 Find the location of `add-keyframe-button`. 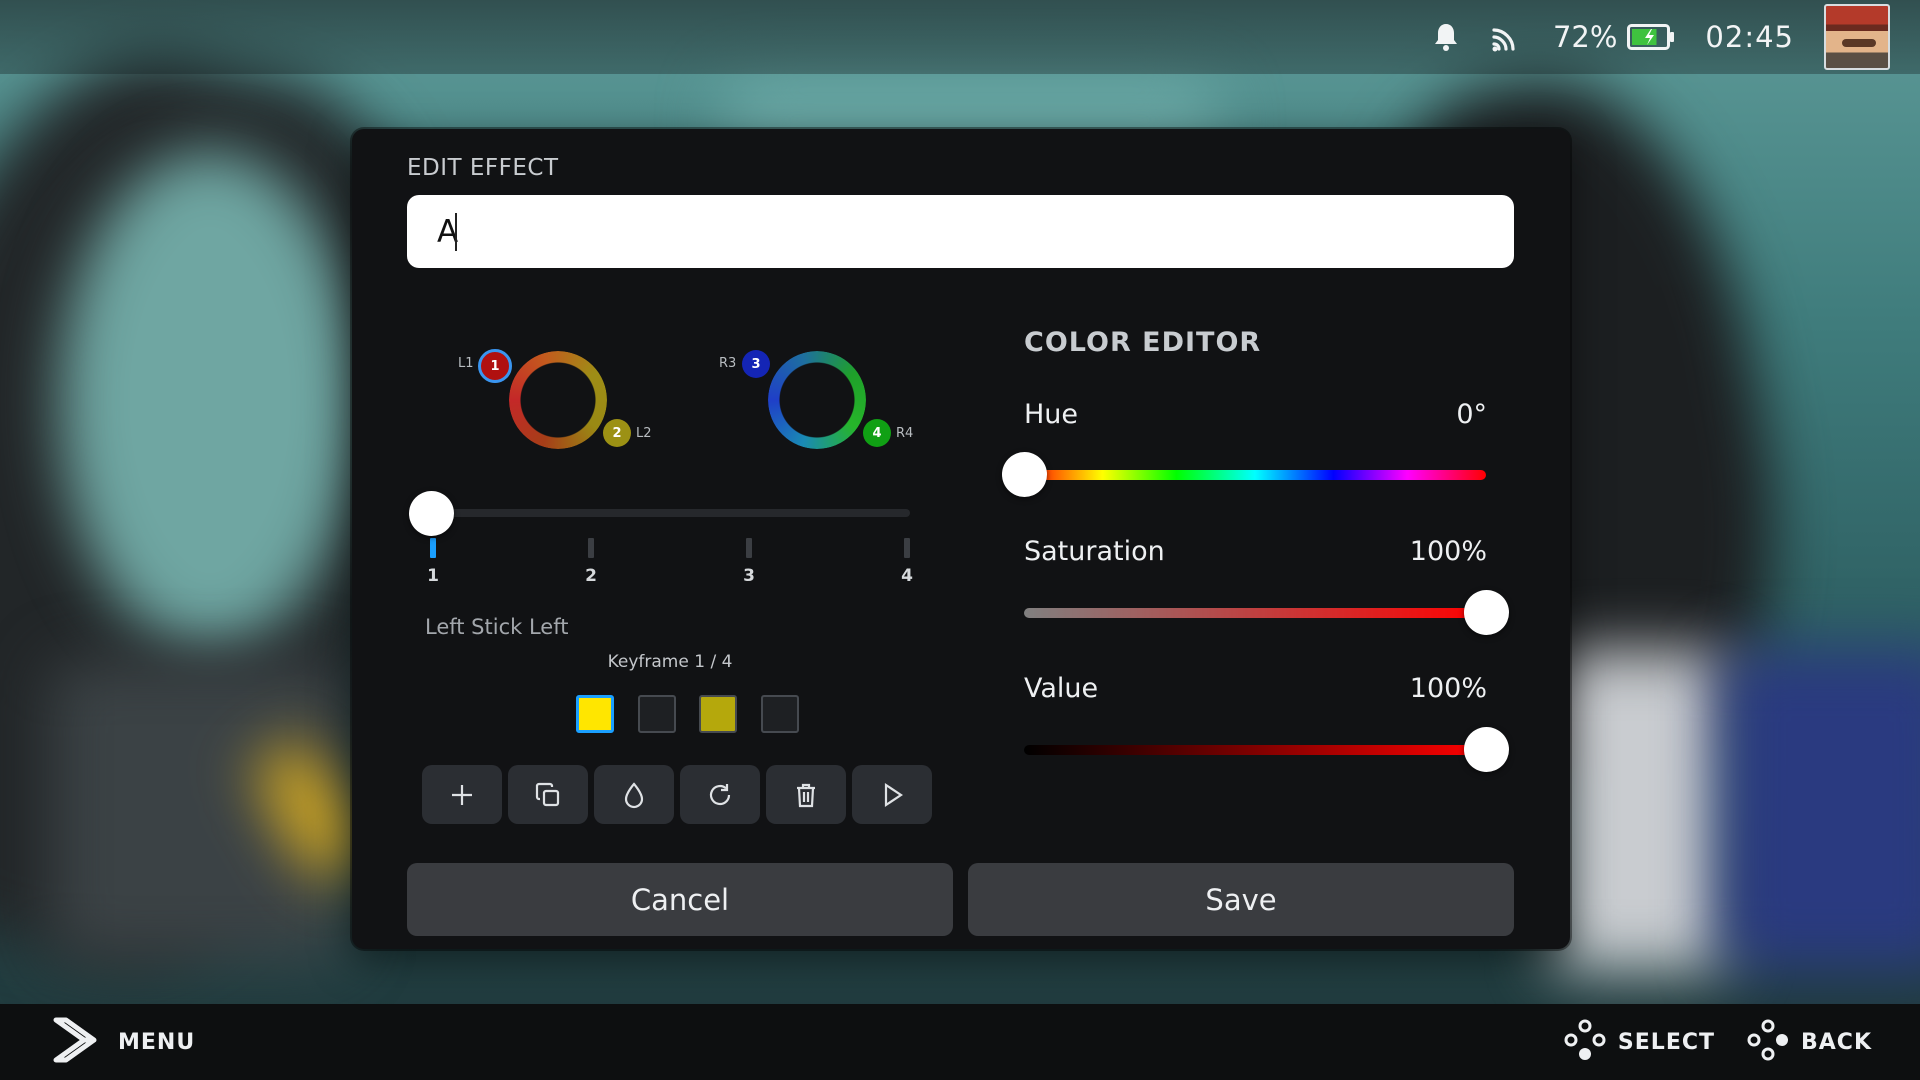

add-keyframe-button is located at coordinates (462, 794).